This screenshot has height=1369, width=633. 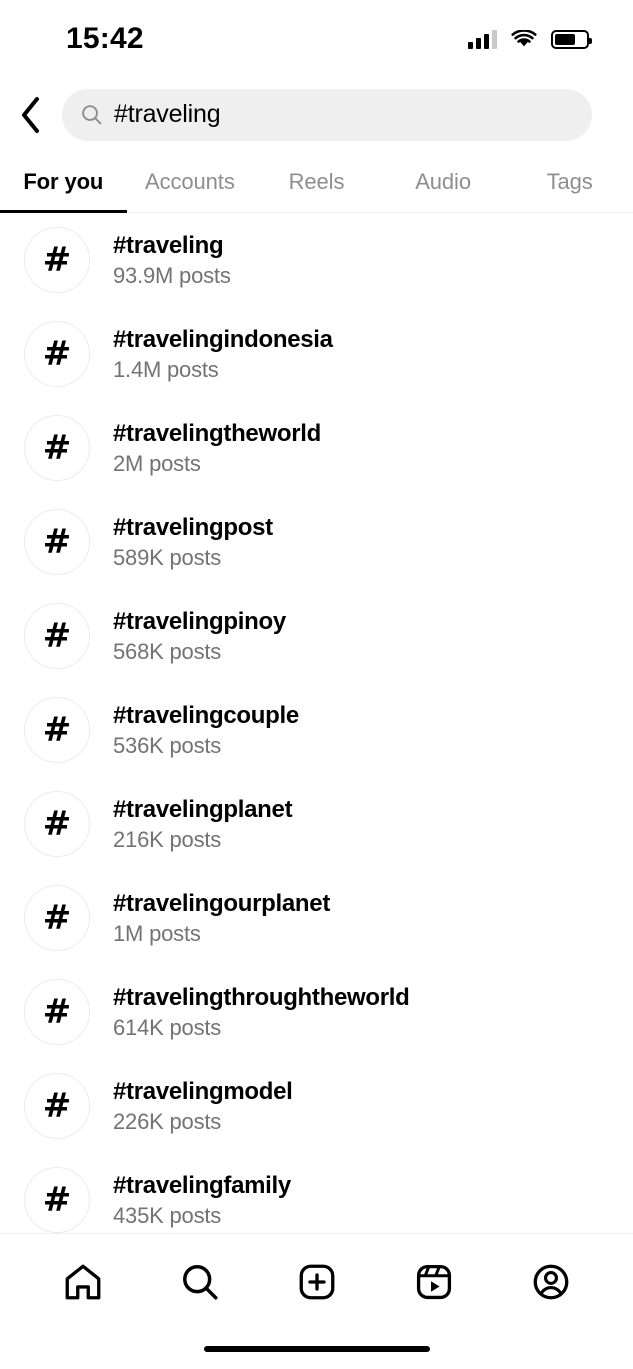 I want to click on hashtag-result-text: #travelingpinoy 568K posts, so click(x=199, y=636).